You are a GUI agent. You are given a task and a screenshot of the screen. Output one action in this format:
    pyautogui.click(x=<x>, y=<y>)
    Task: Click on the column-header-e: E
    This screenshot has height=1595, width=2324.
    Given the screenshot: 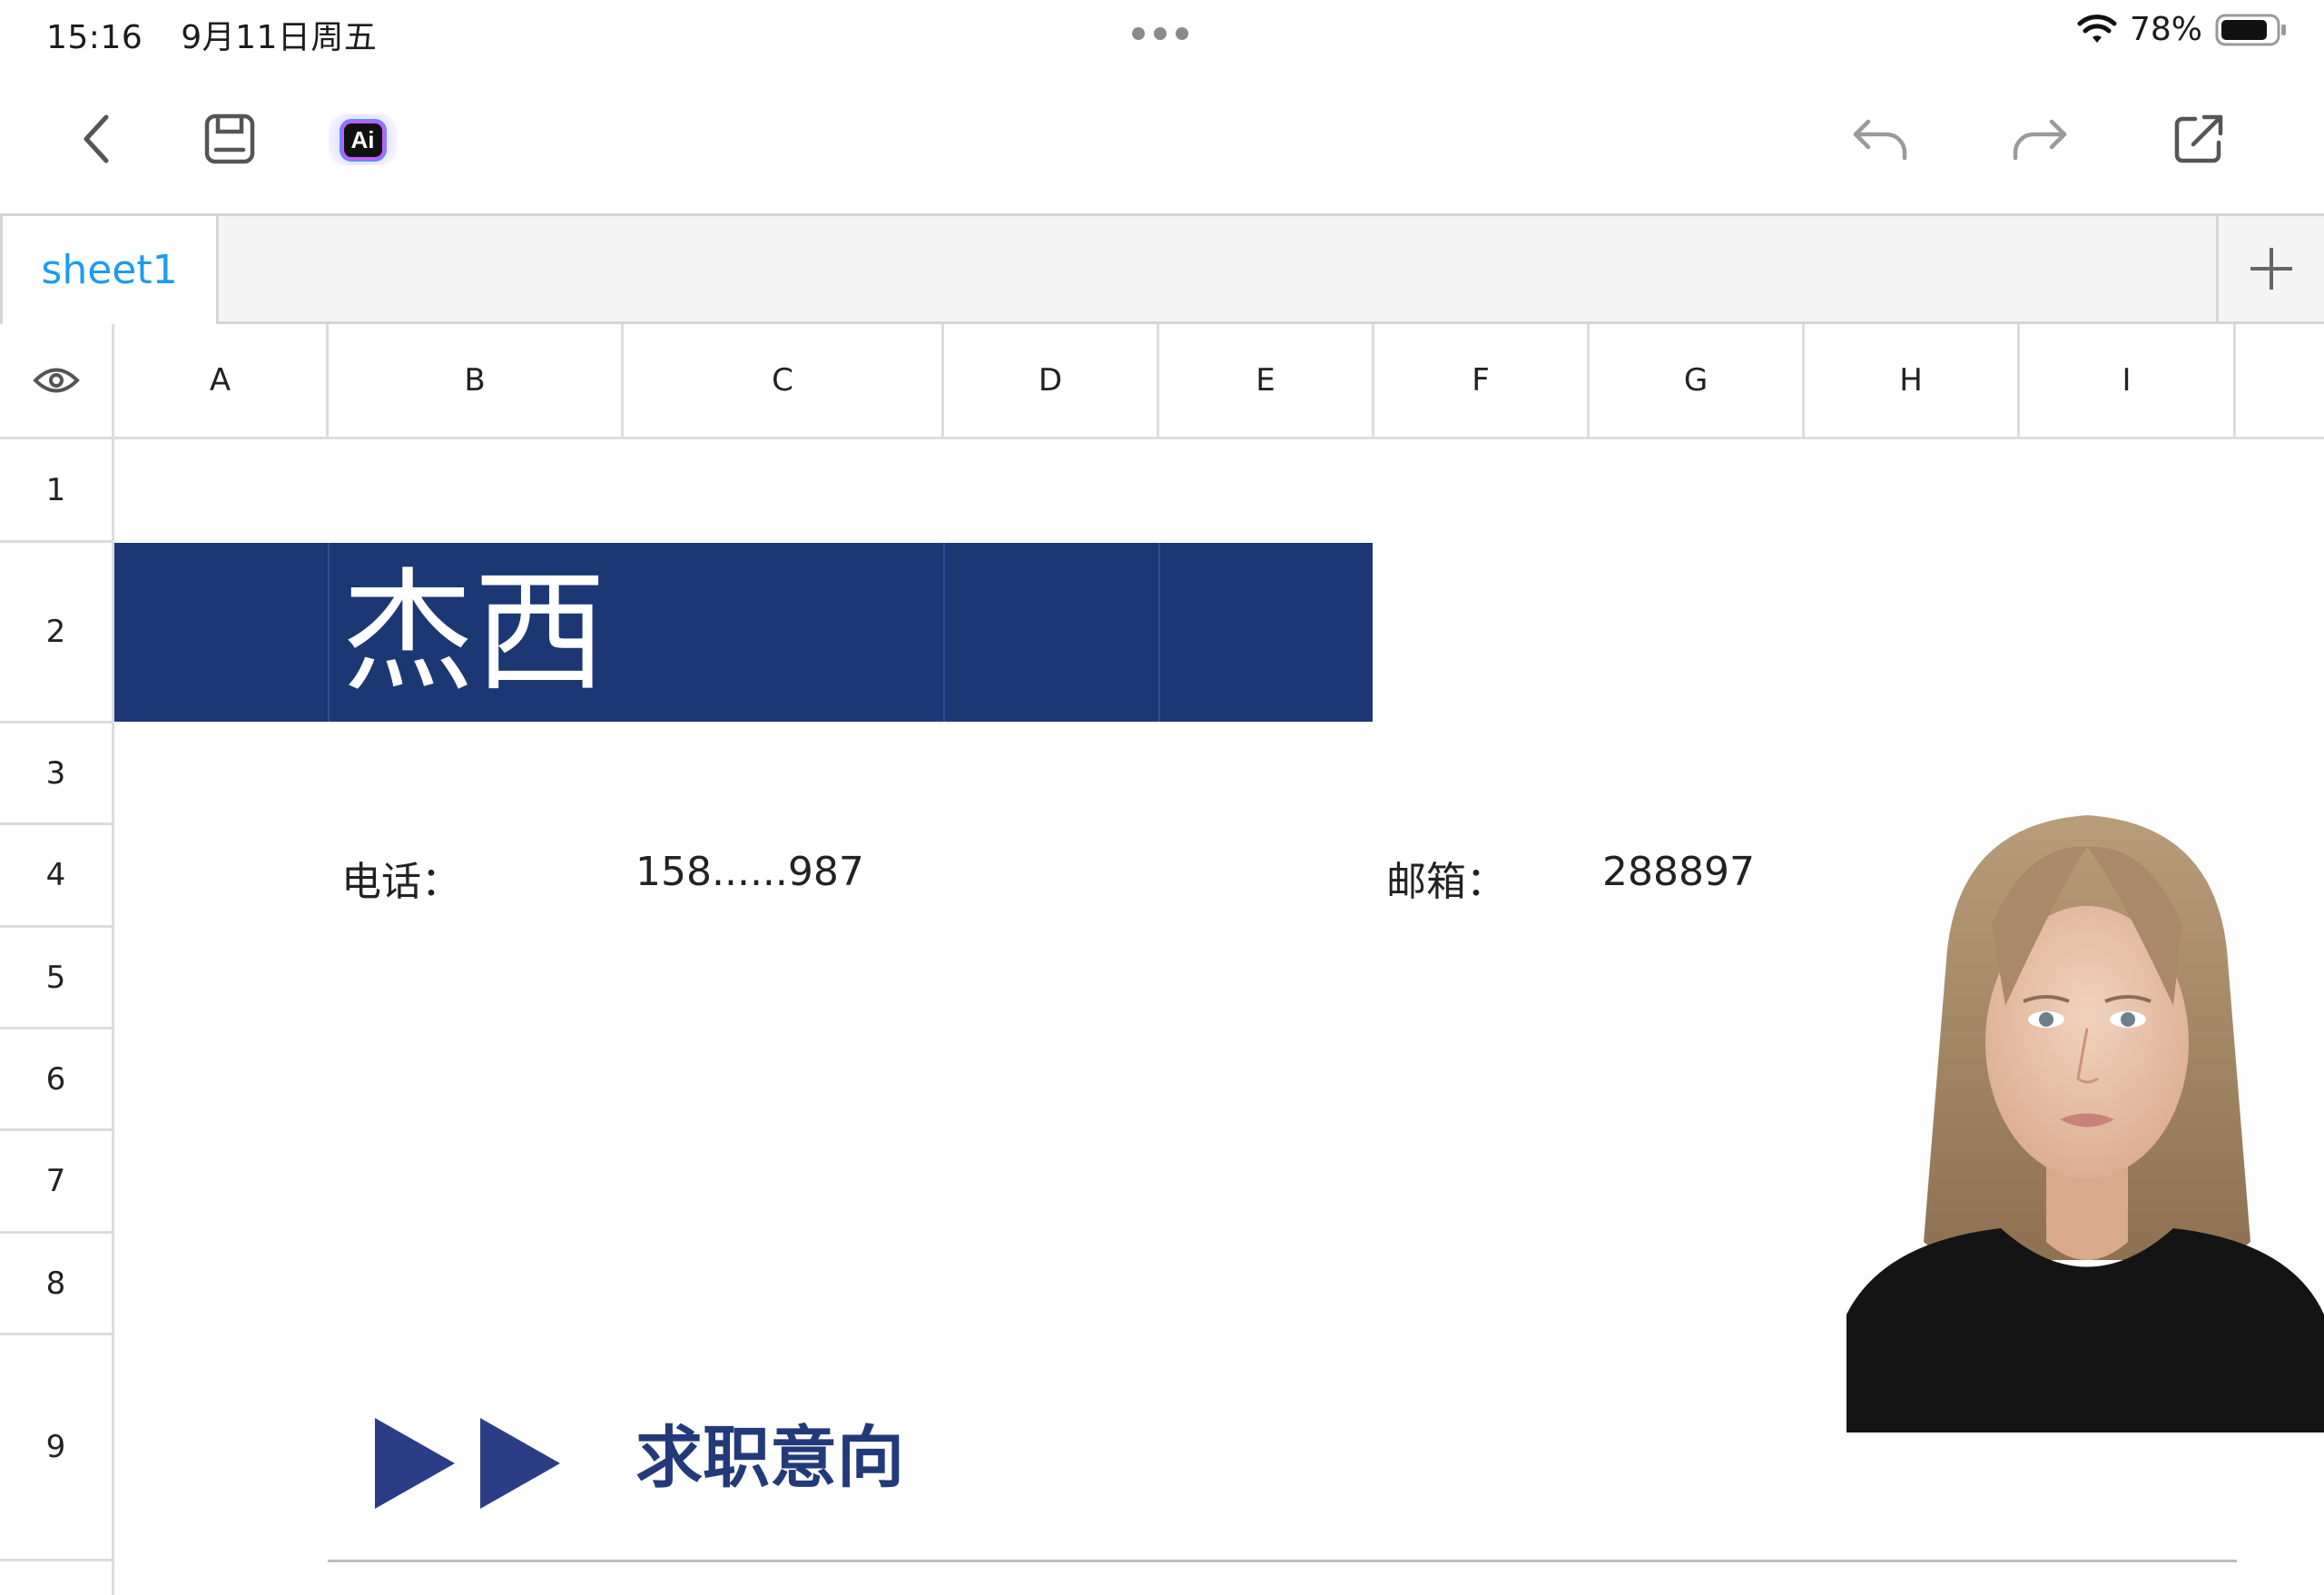 What is the action you would take?
    pyautogui.click(x=1266, y=382)
    